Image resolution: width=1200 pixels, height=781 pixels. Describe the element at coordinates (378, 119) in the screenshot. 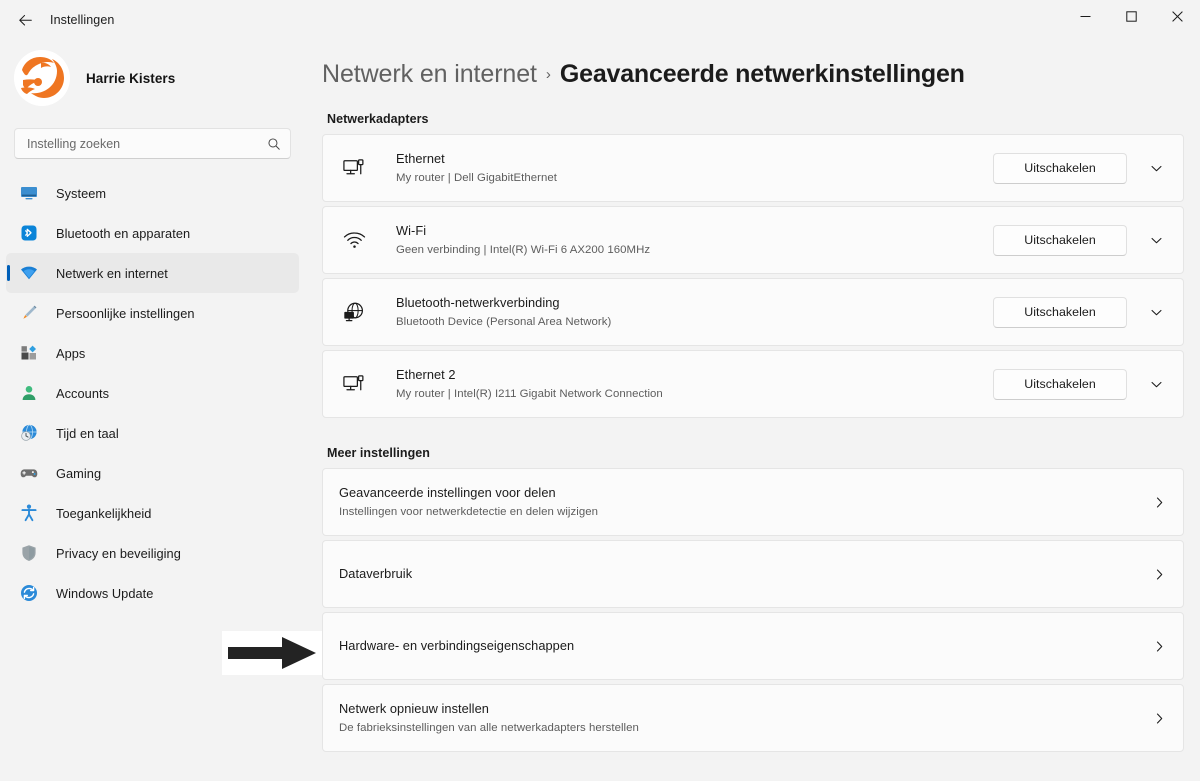

I see `section-title-adapters: Netwerkadapters` at that location.